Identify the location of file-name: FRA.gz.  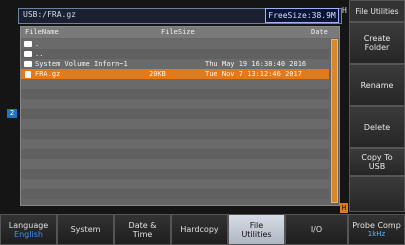
(48, 74).